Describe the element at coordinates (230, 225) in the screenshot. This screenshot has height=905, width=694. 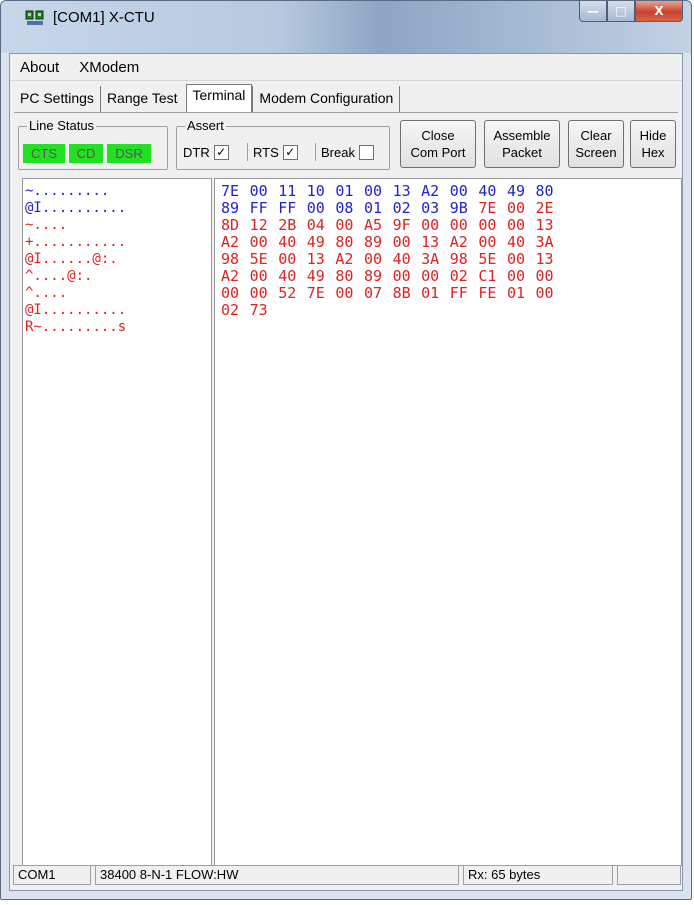
I see `hex-byte: 8D` at that location.